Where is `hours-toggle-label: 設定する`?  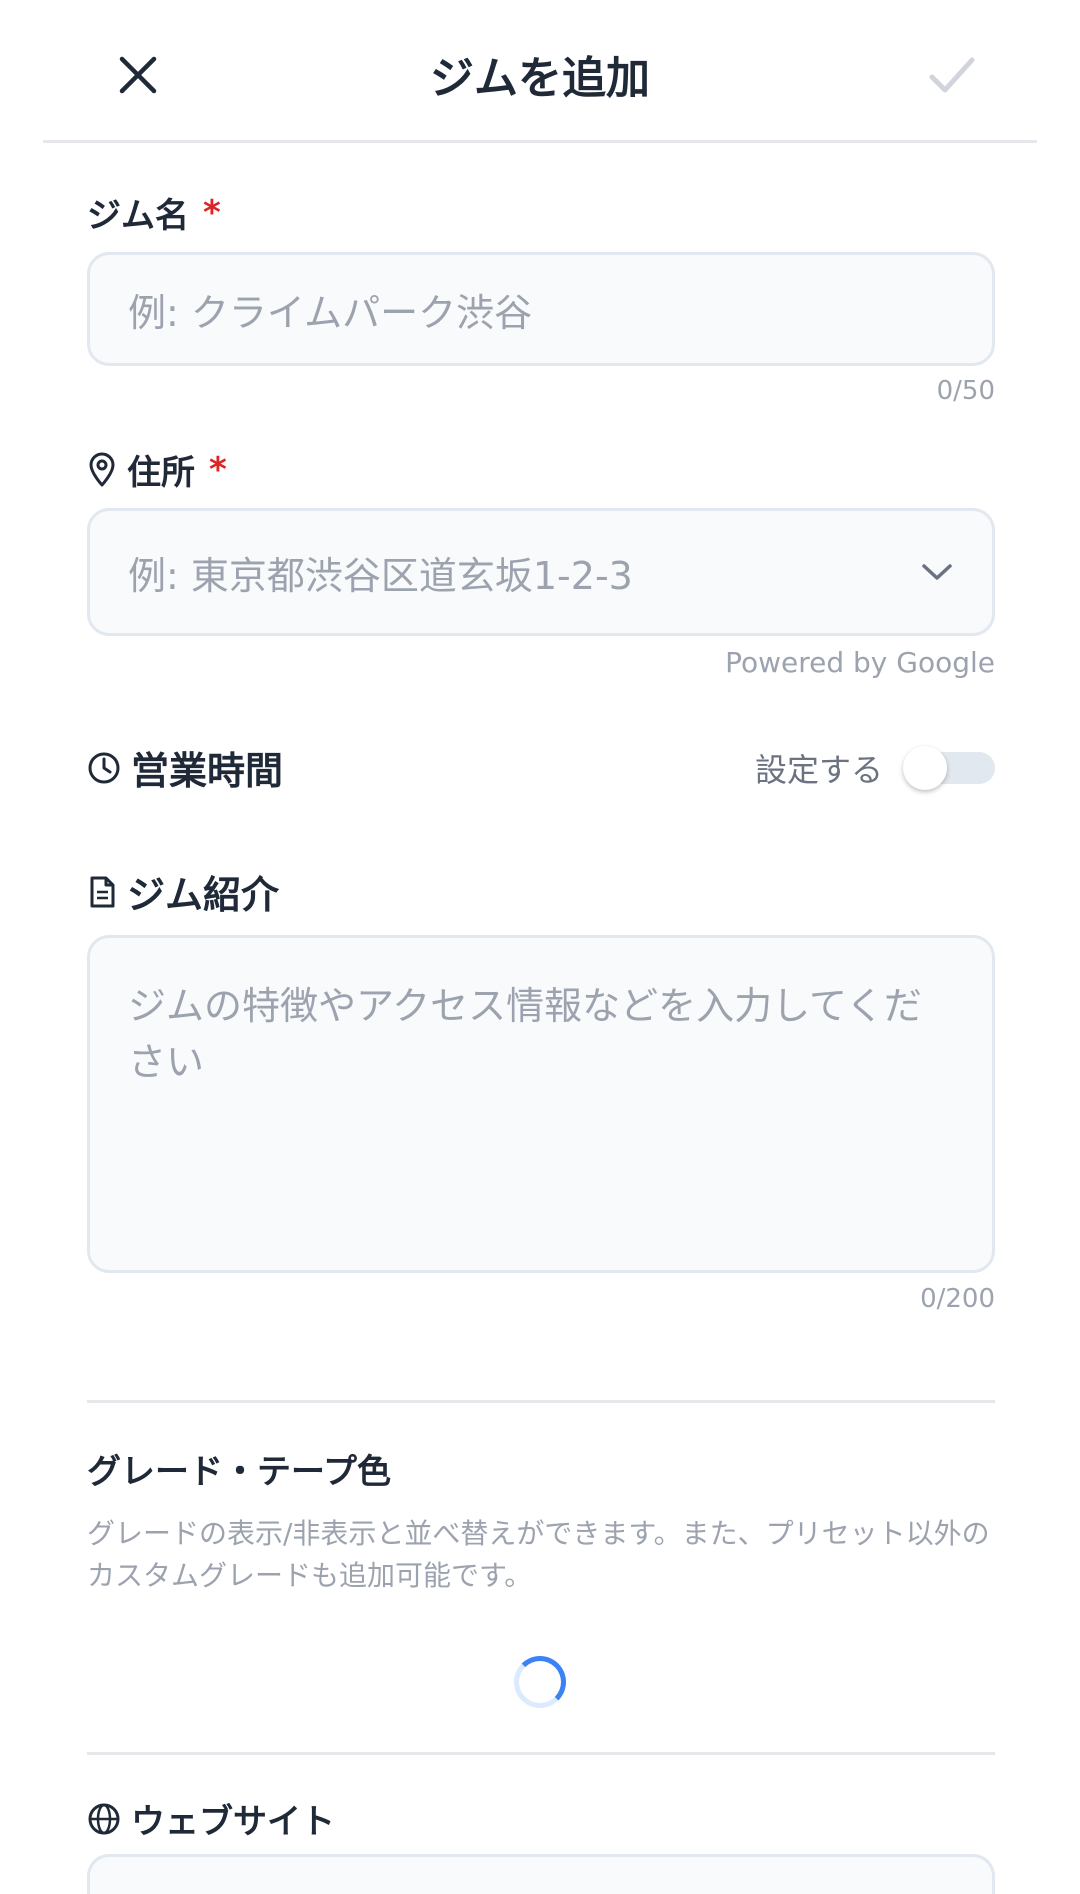 hours-toggle-label: 設定する is located at coordinates (818, 769).